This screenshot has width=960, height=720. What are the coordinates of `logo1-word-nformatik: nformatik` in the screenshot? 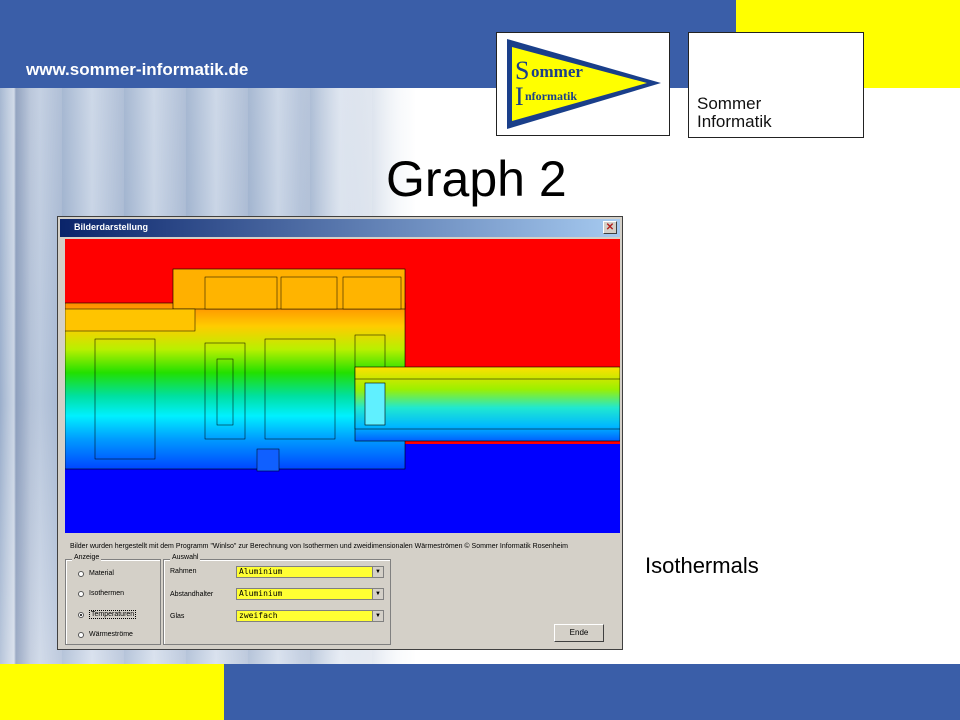 It's located at (551, 96).